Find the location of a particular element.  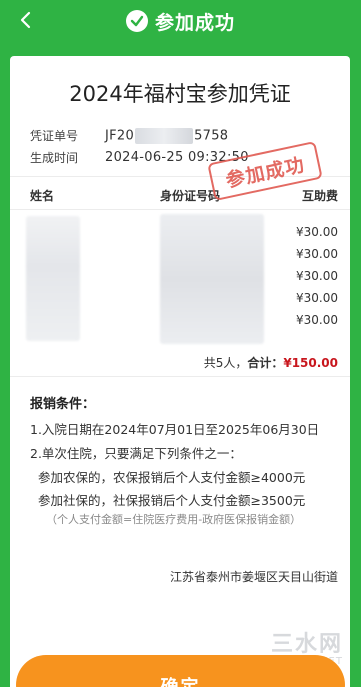

top-bar: 参加成功 is located at coordinates (180, 21).